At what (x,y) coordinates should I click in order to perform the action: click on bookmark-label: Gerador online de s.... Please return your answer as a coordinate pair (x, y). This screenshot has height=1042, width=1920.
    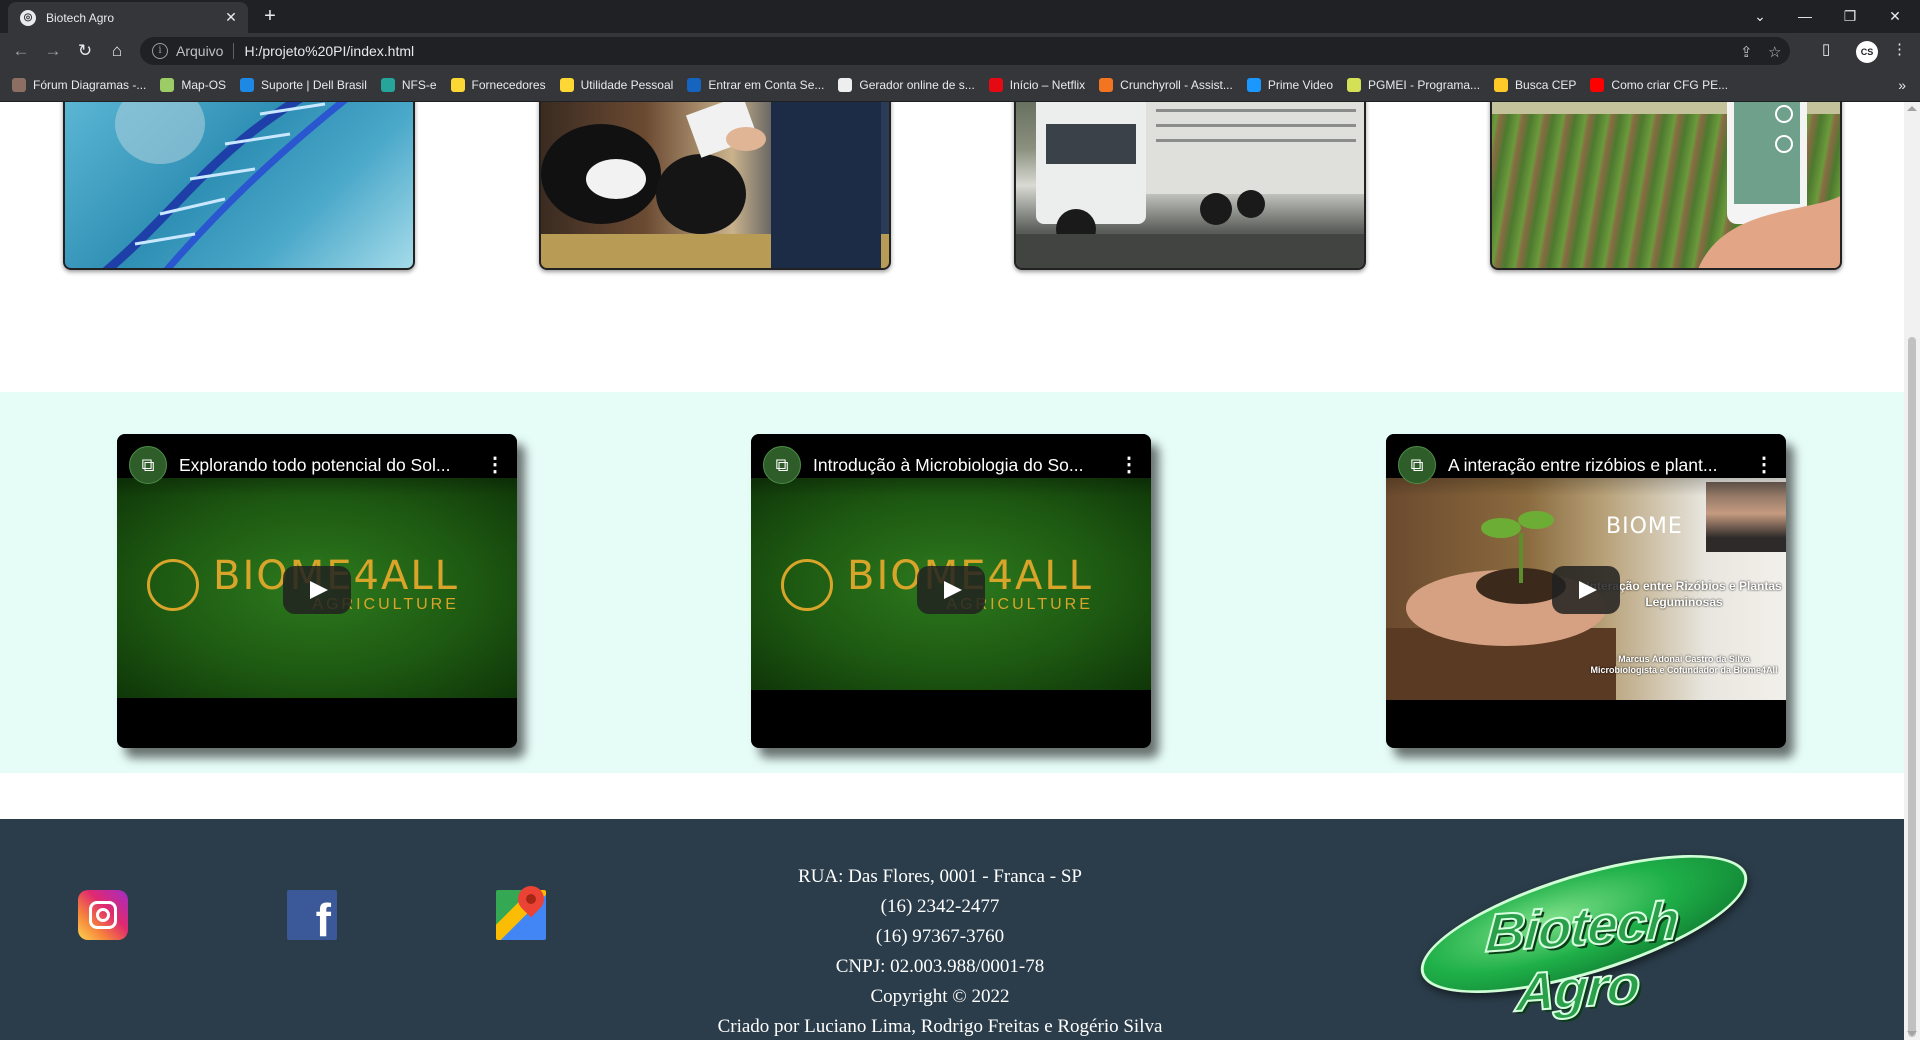
    Looking at the image, I should click on (917, 85).